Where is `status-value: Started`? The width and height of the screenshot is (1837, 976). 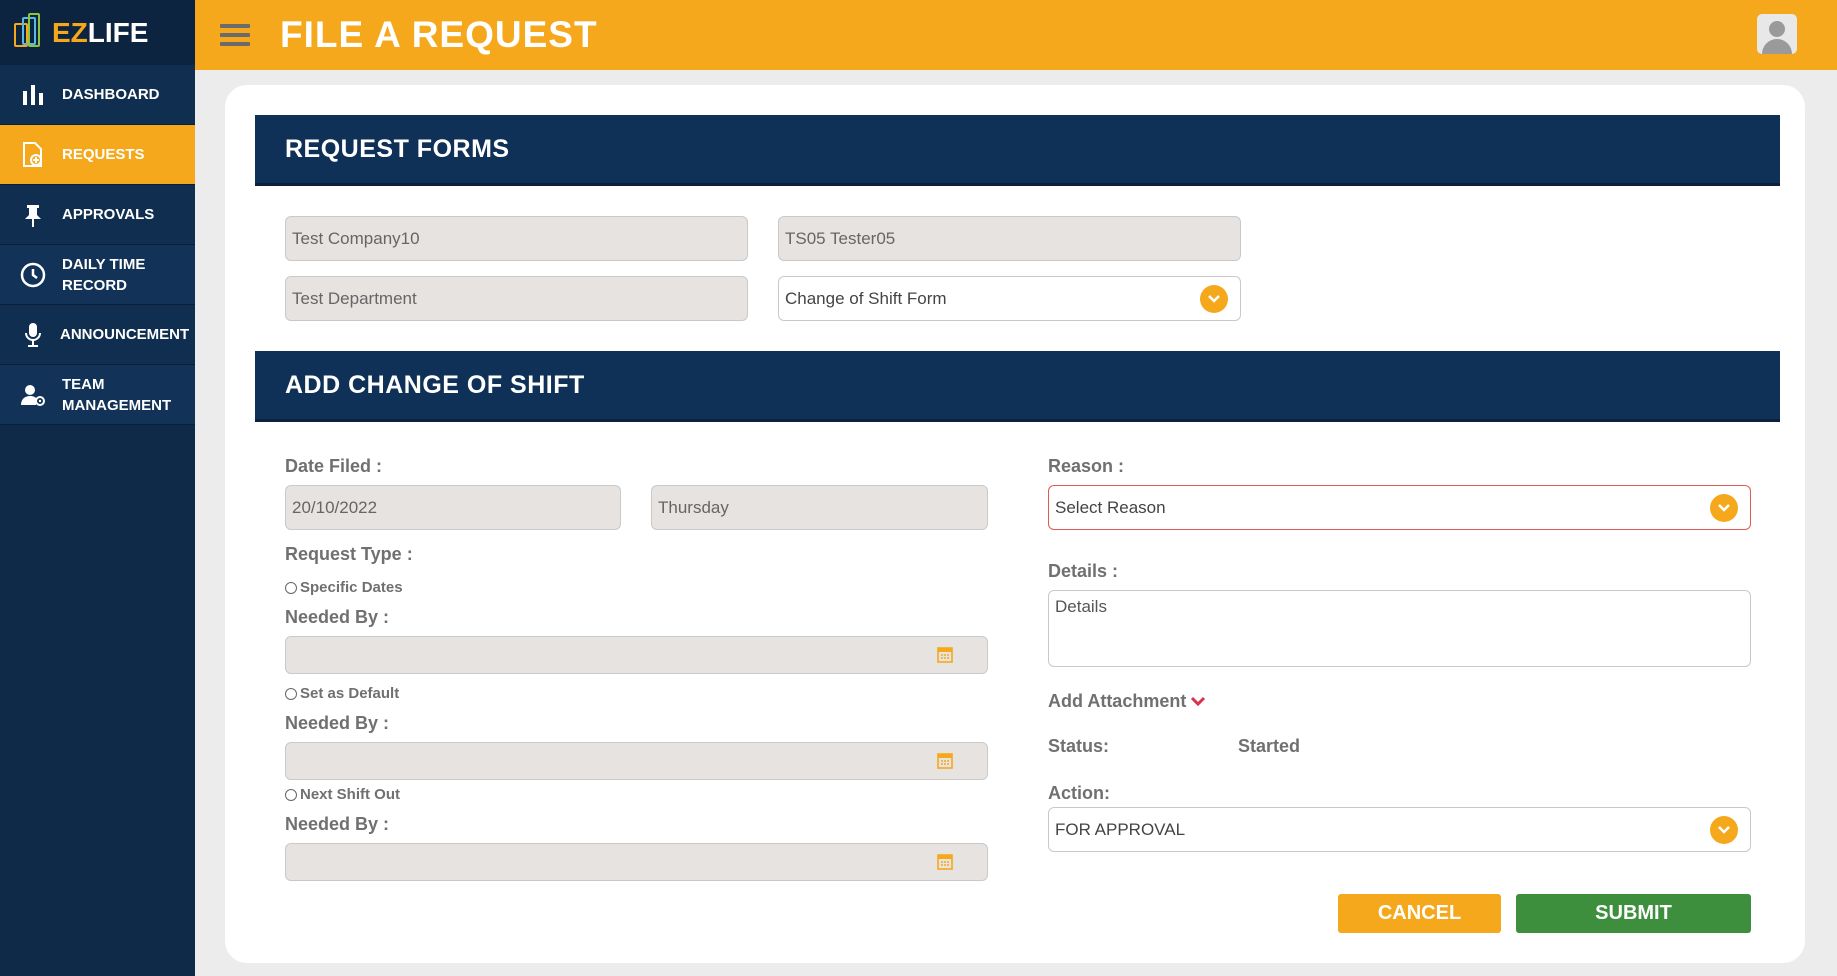
status-value: Started is located at coordinates (1269, 746).